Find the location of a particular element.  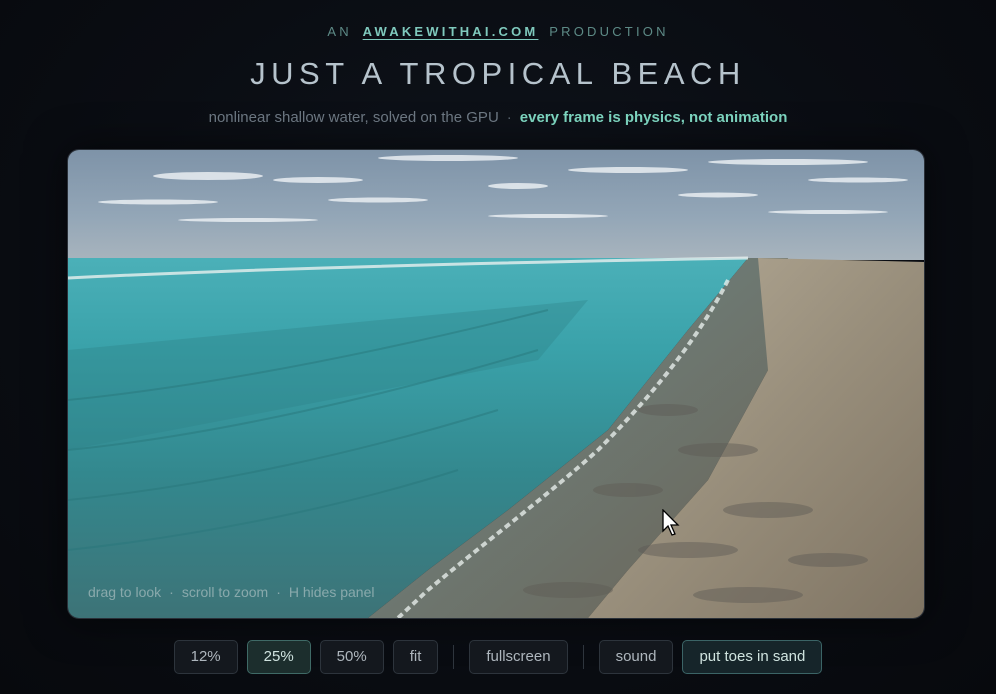

resolution-12-button: 12% is located at coordinates (205, 657).